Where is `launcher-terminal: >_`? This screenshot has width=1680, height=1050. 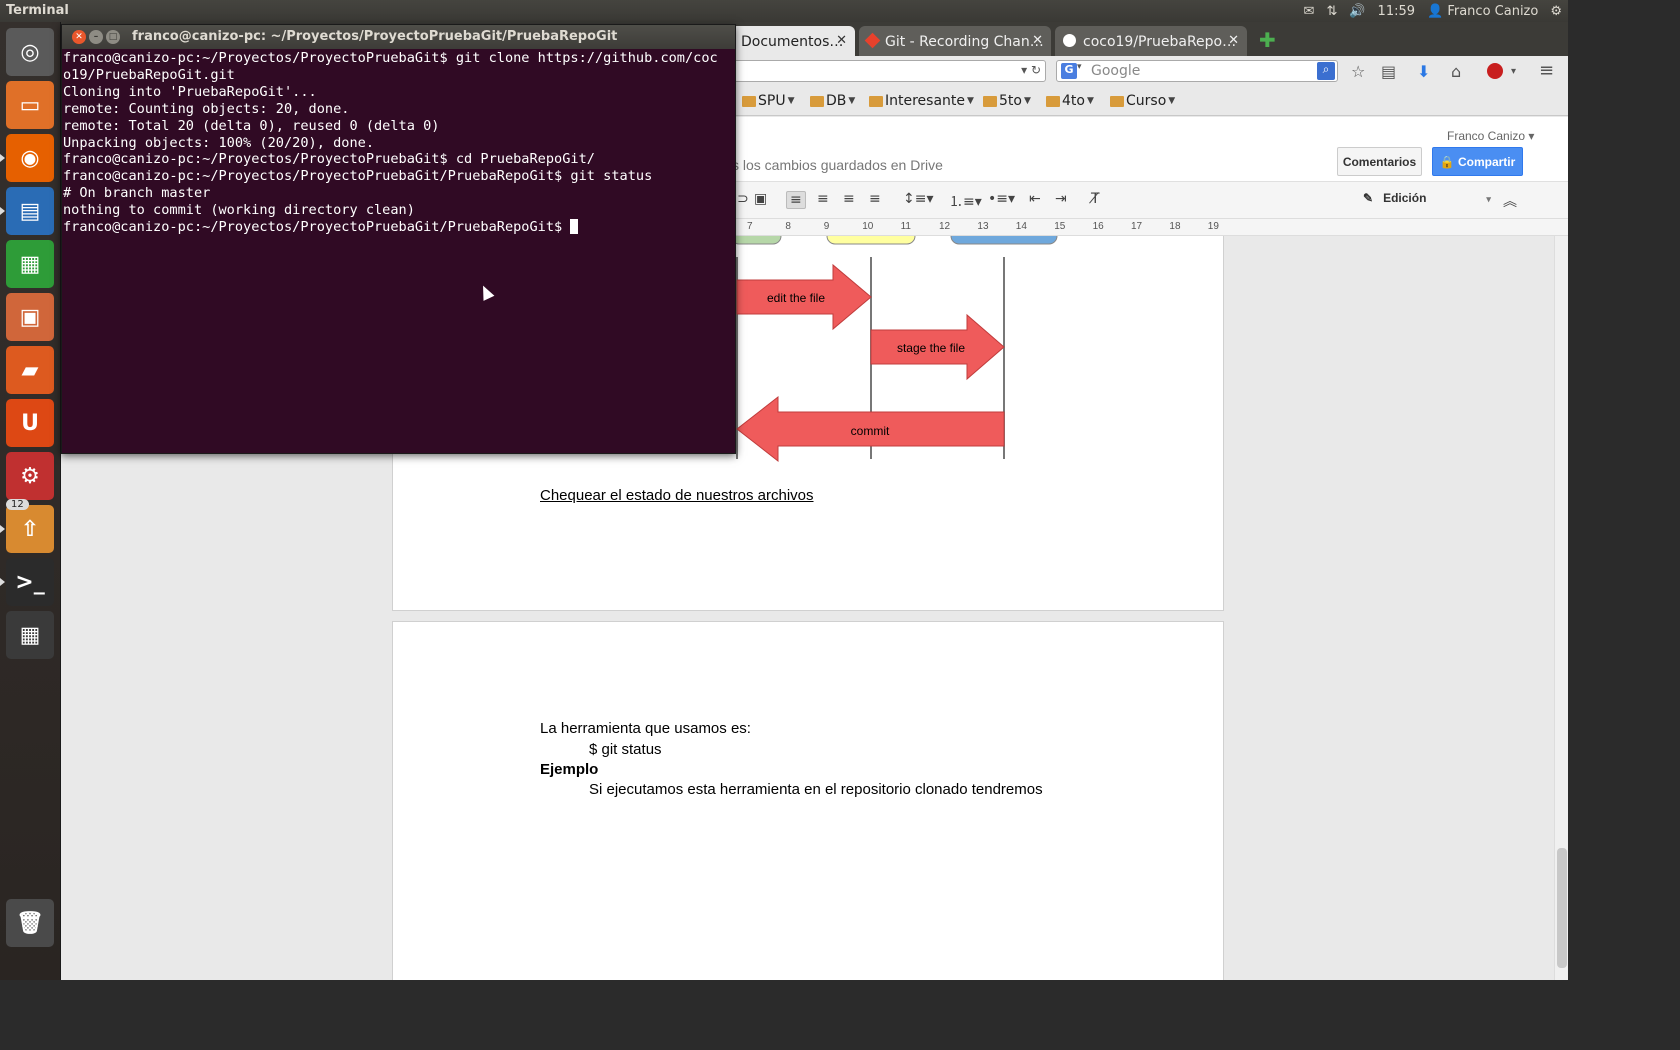 launcher-terminal: >_ is located at coordinates (27, 582).